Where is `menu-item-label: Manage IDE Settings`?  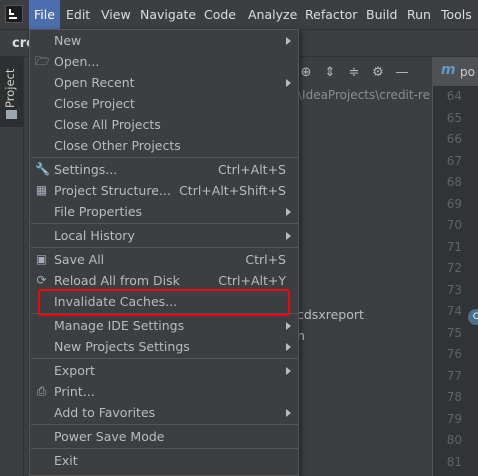 menu-item-label: Manage IDE Settings is located at coordinates (119, 325).